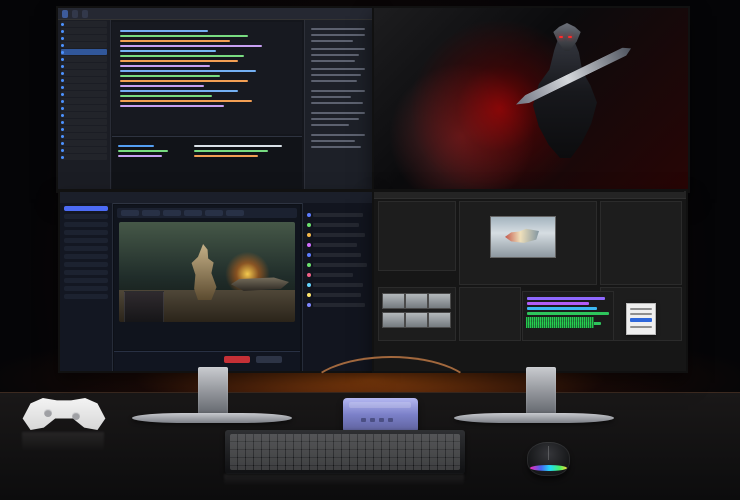 This screenshot has width=740, height=500. I want to click on glowing-eye-icon, so click(561, 37).